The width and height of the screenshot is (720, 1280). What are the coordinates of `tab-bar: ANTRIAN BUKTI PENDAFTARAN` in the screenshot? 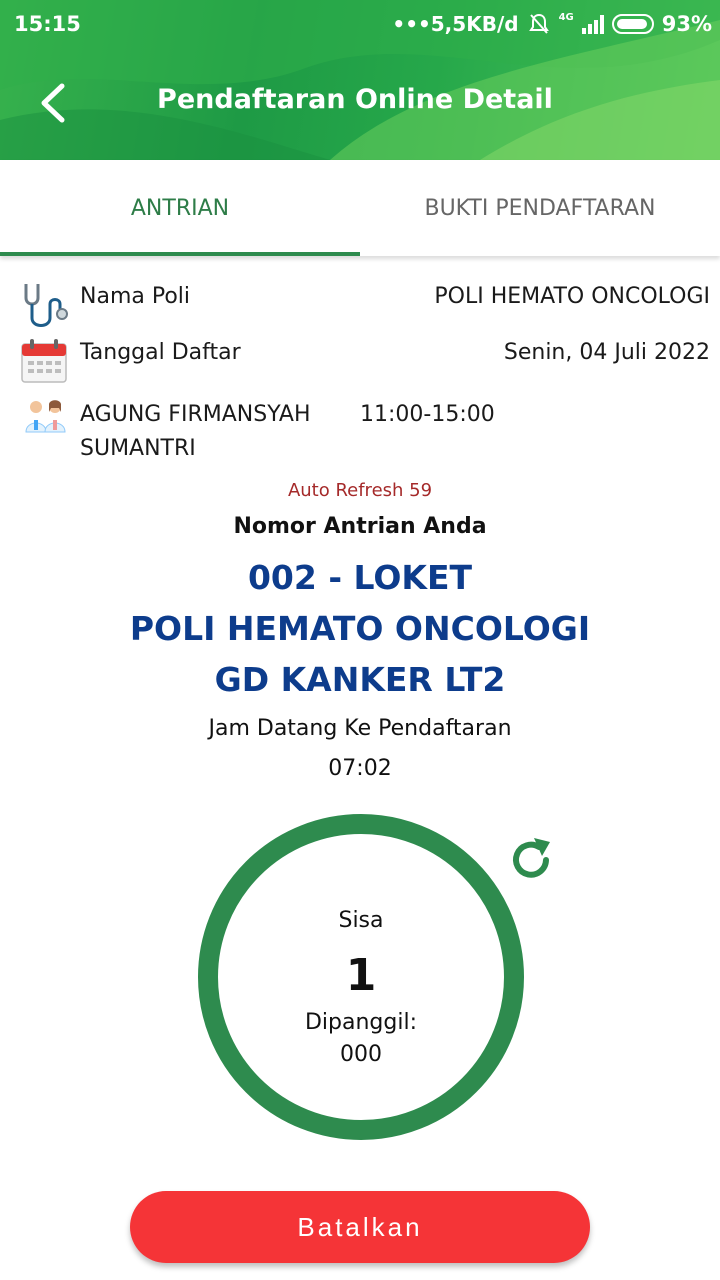 It's located at (360, 208).